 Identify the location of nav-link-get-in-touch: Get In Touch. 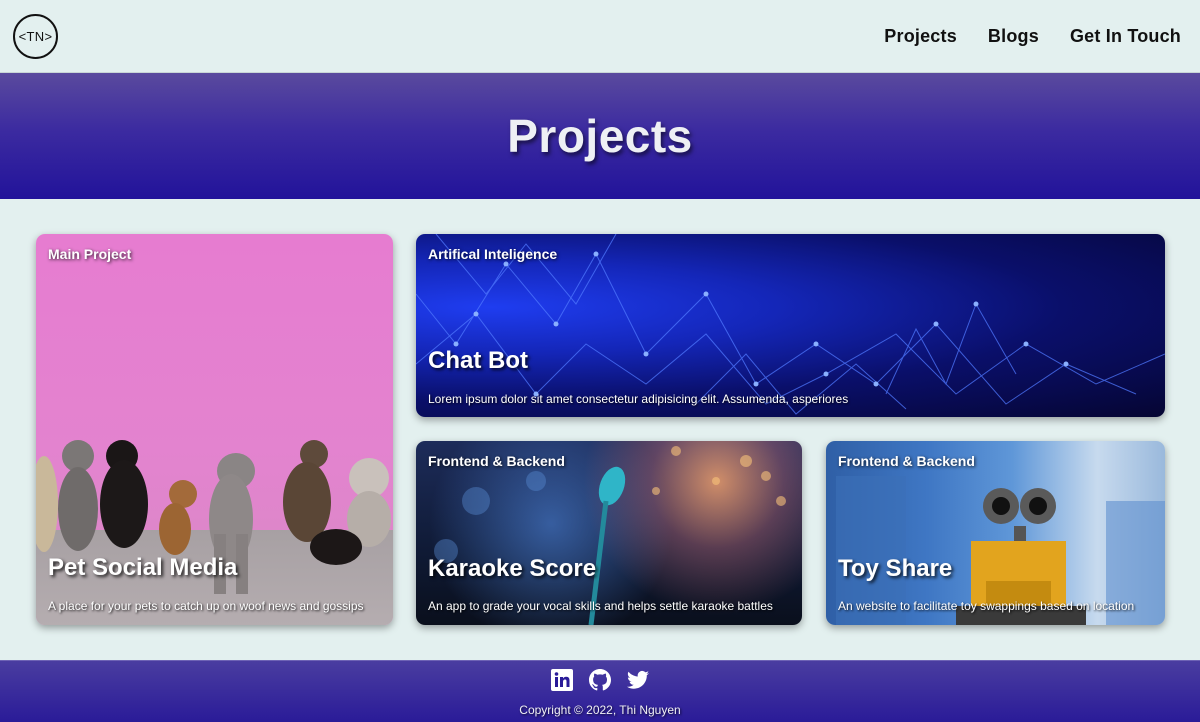
(1125, 36).